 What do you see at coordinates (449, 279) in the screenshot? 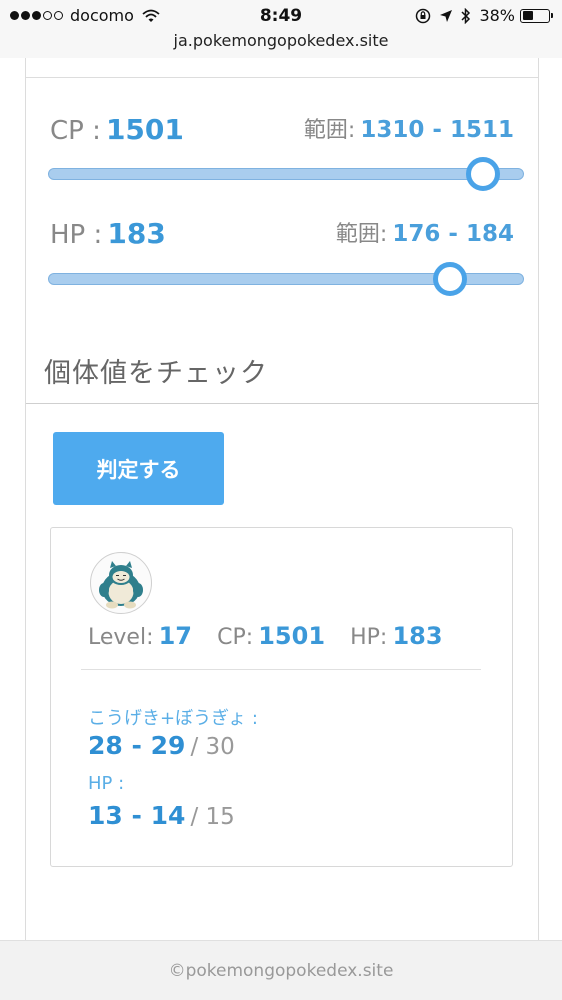
I see `hp-slider-handle` at bounding box center [449, 279].